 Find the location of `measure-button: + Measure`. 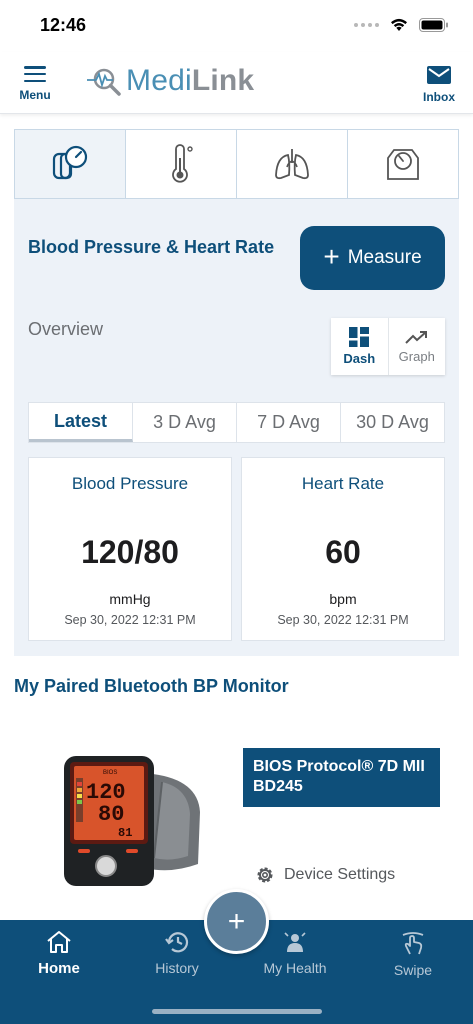

measure-button: + Measure is located at coordinates (372, 258).